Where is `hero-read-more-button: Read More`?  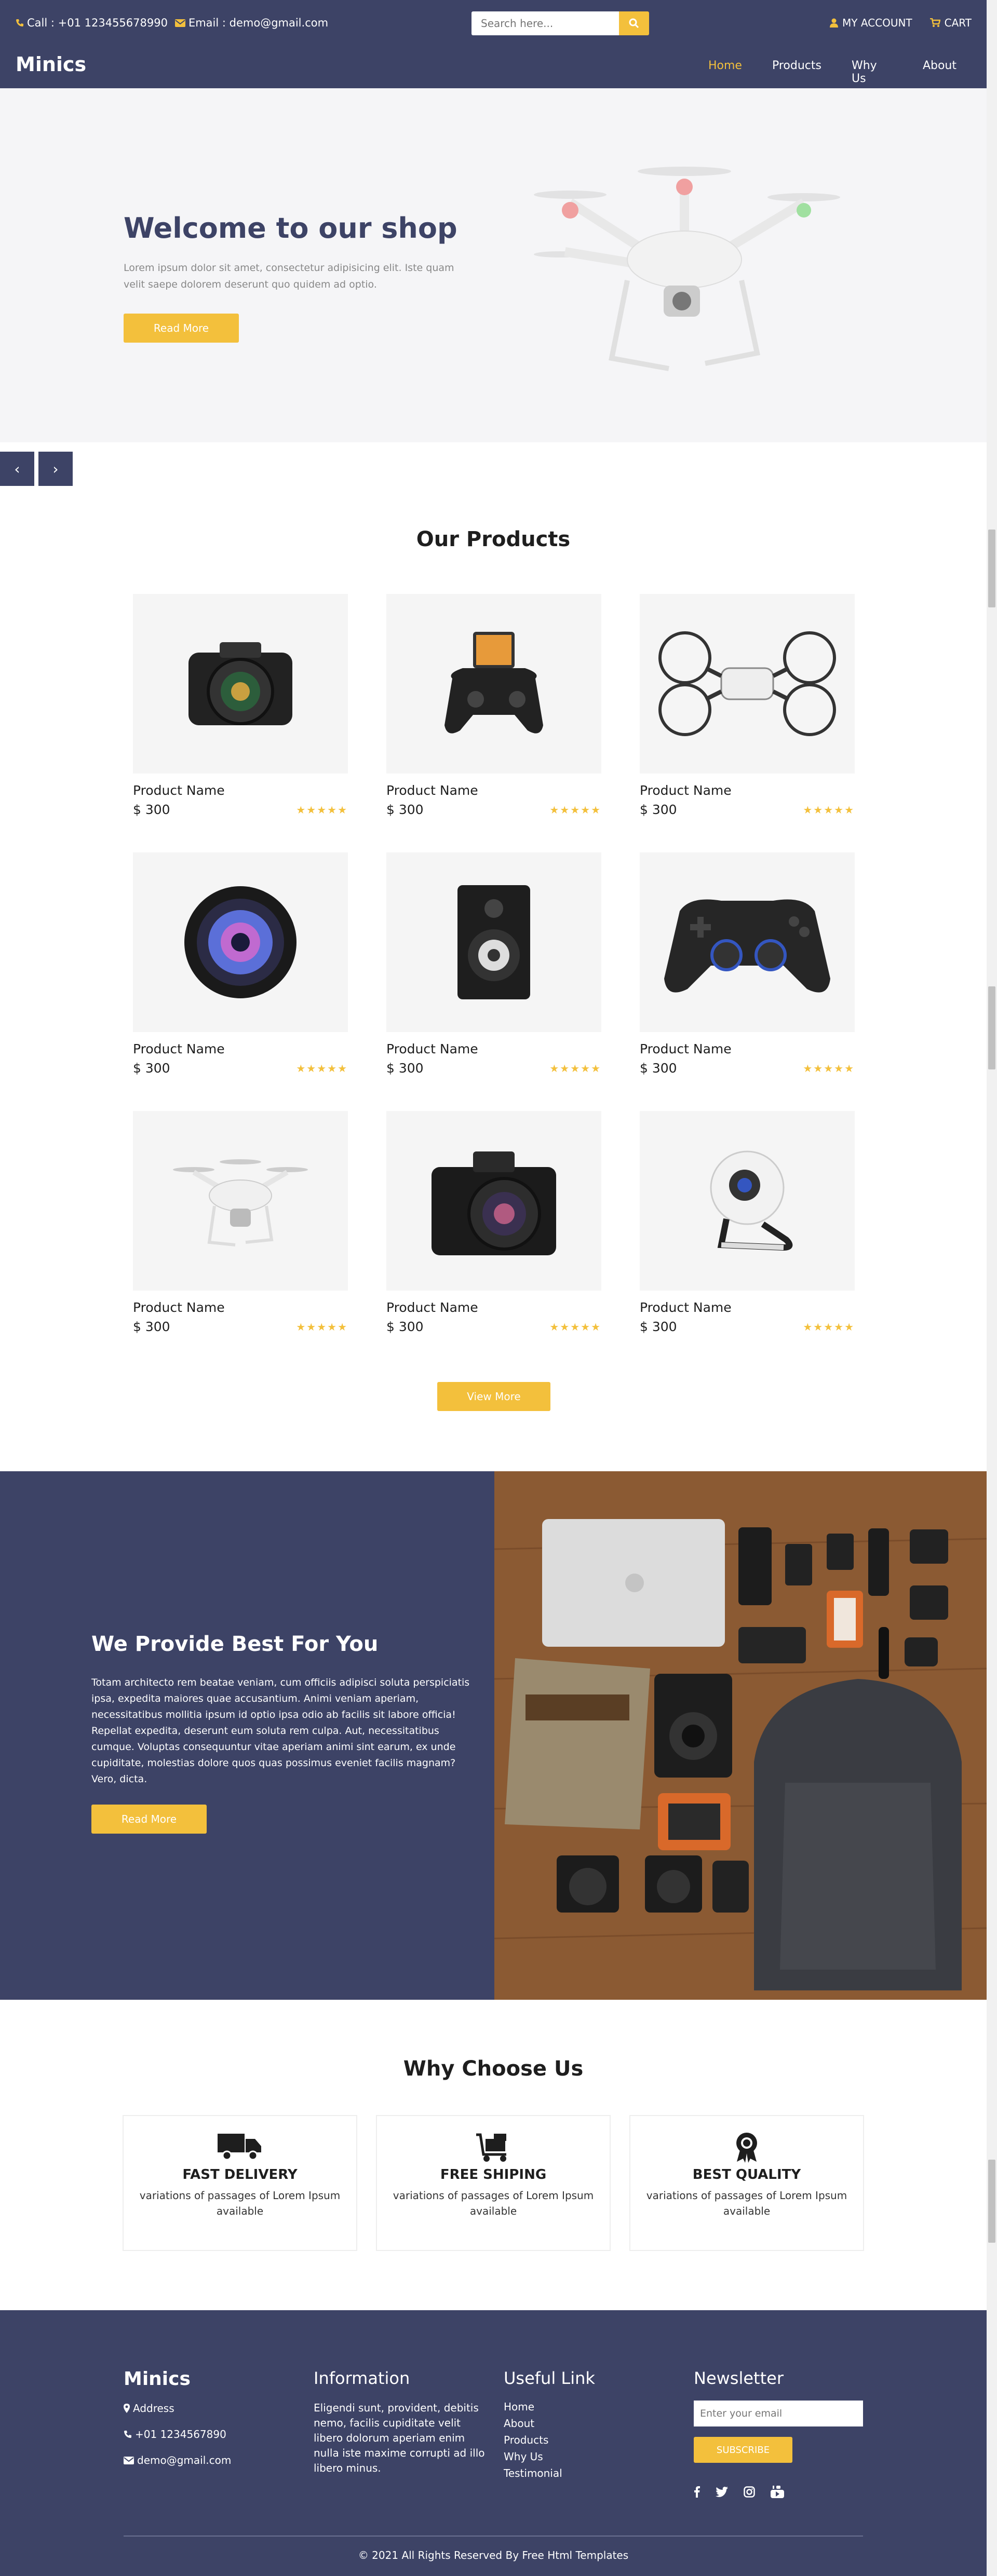
hero-read-more-button: Read More is located at coordinates (181, 328).